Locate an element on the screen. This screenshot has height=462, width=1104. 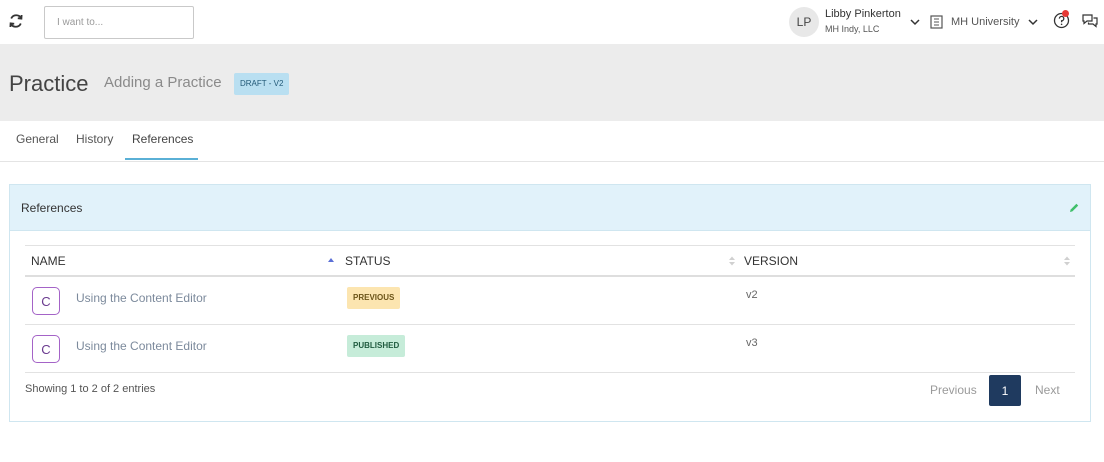
table-row: C Using the Content Editor PREVIOUS v2 is located at coordinates (550, 301).